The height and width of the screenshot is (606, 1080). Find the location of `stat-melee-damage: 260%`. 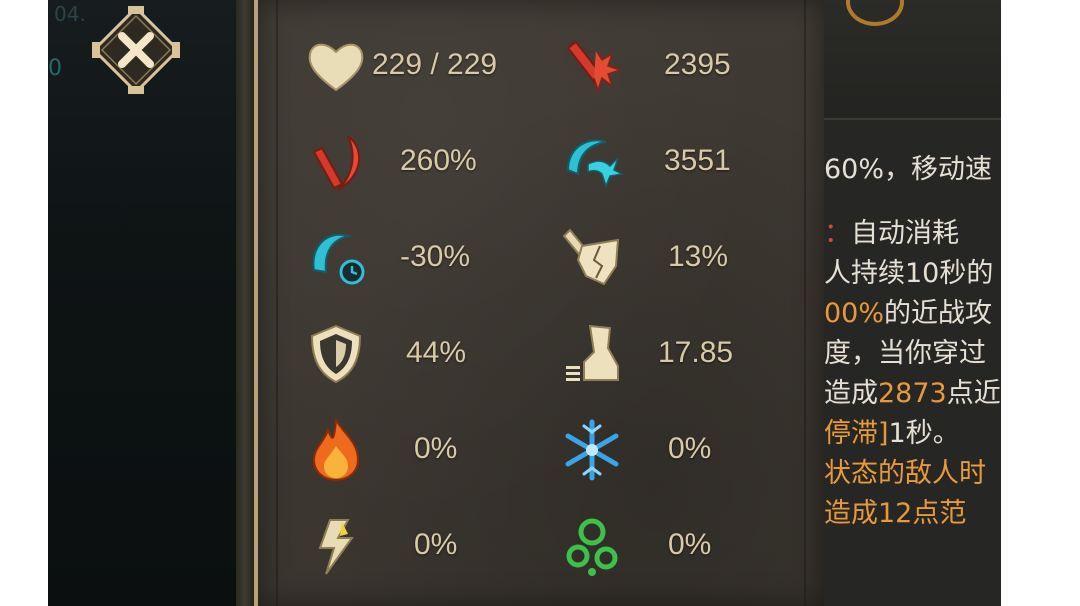

stat-melee-damage: 260% is located at coordinates (390, 162).